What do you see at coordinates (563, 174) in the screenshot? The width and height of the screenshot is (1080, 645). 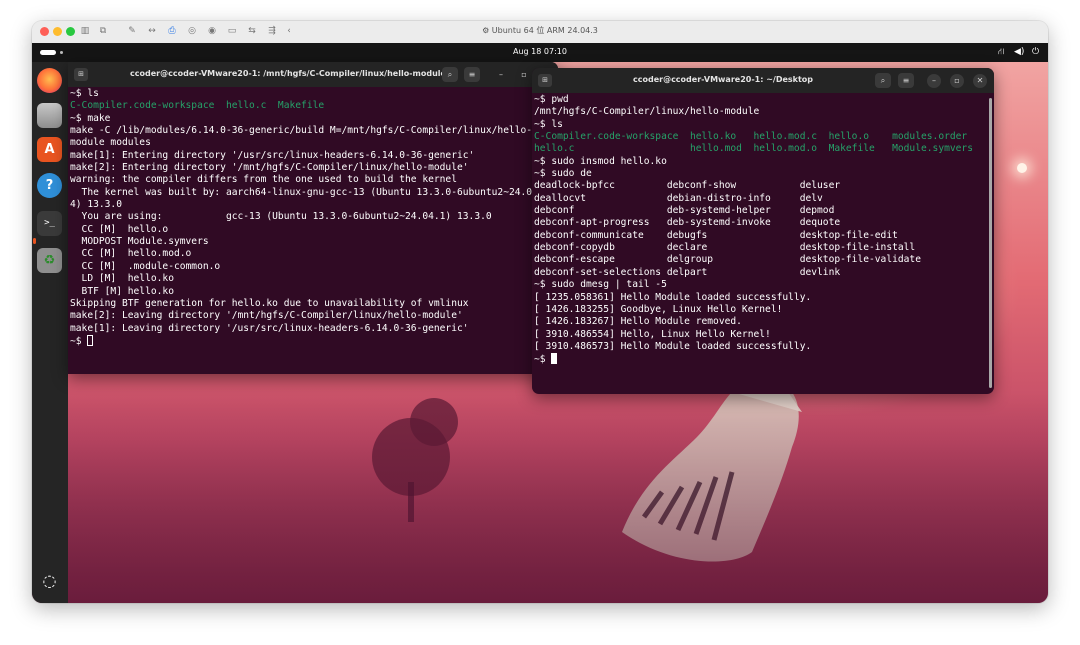 I see `terminal-line: ~$ sudo de` at bounding box center [563, 174].